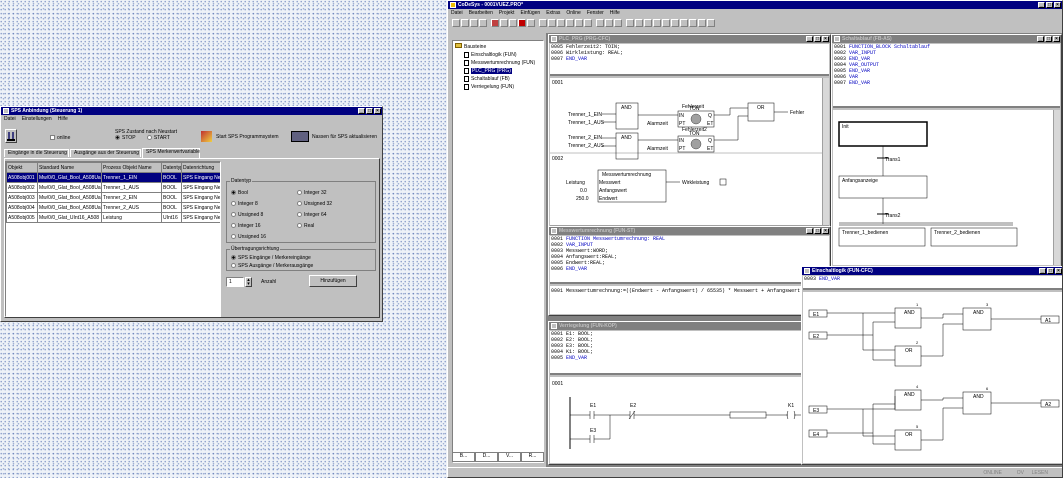 This screenshot has width=1063, height=478. What do you see at coordinates (543, 23) in the screenshot?
I see `step-over-icon` at bounding box center [543, 23].